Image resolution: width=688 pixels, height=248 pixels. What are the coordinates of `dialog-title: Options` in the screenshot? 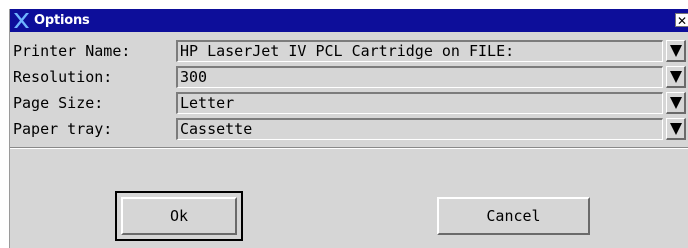 It's located at (62, 20).